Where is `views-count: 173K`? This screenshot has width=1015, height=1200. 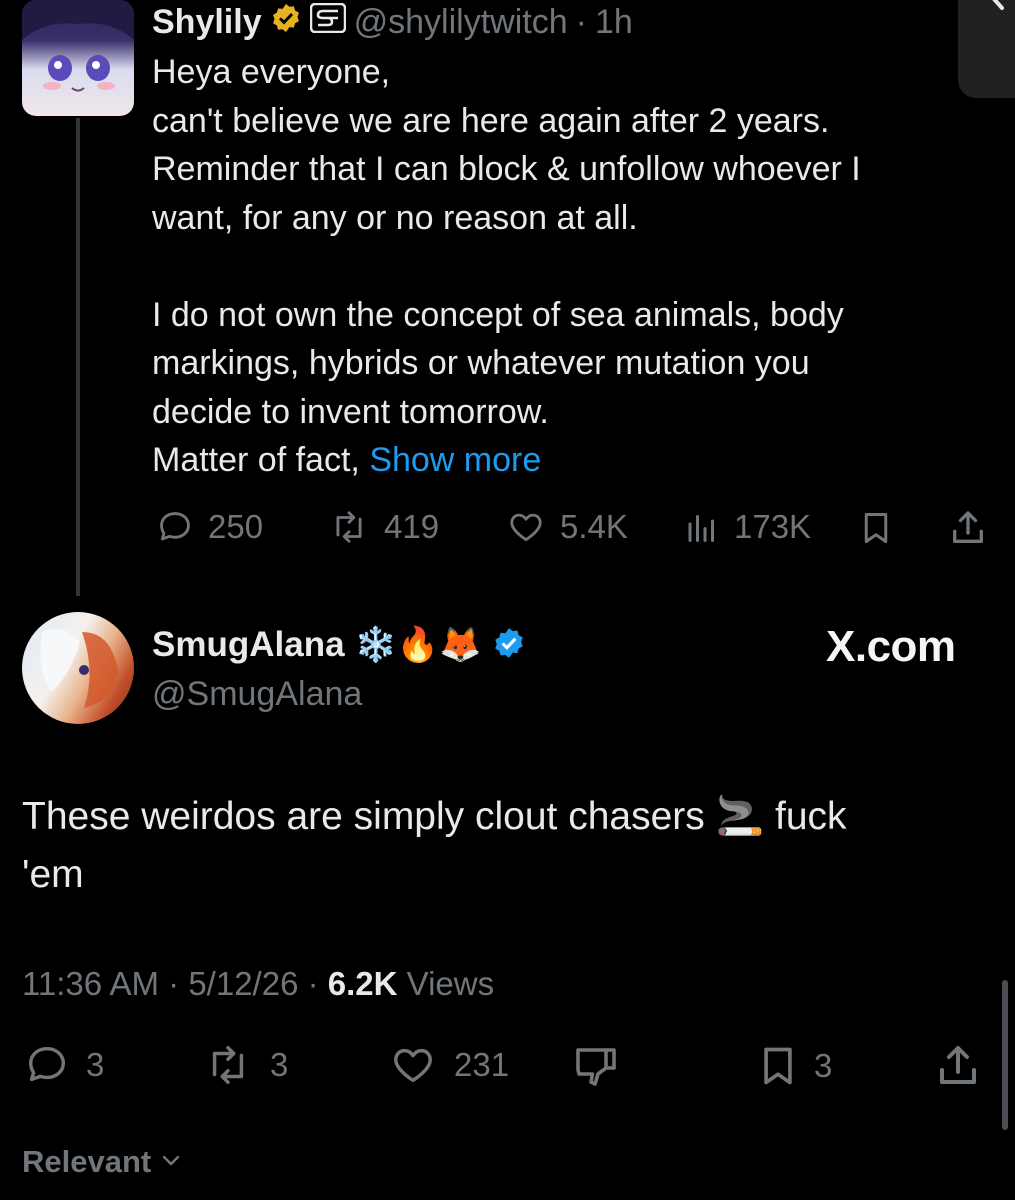 views-count: 173K is located at coordinates (773, 526).